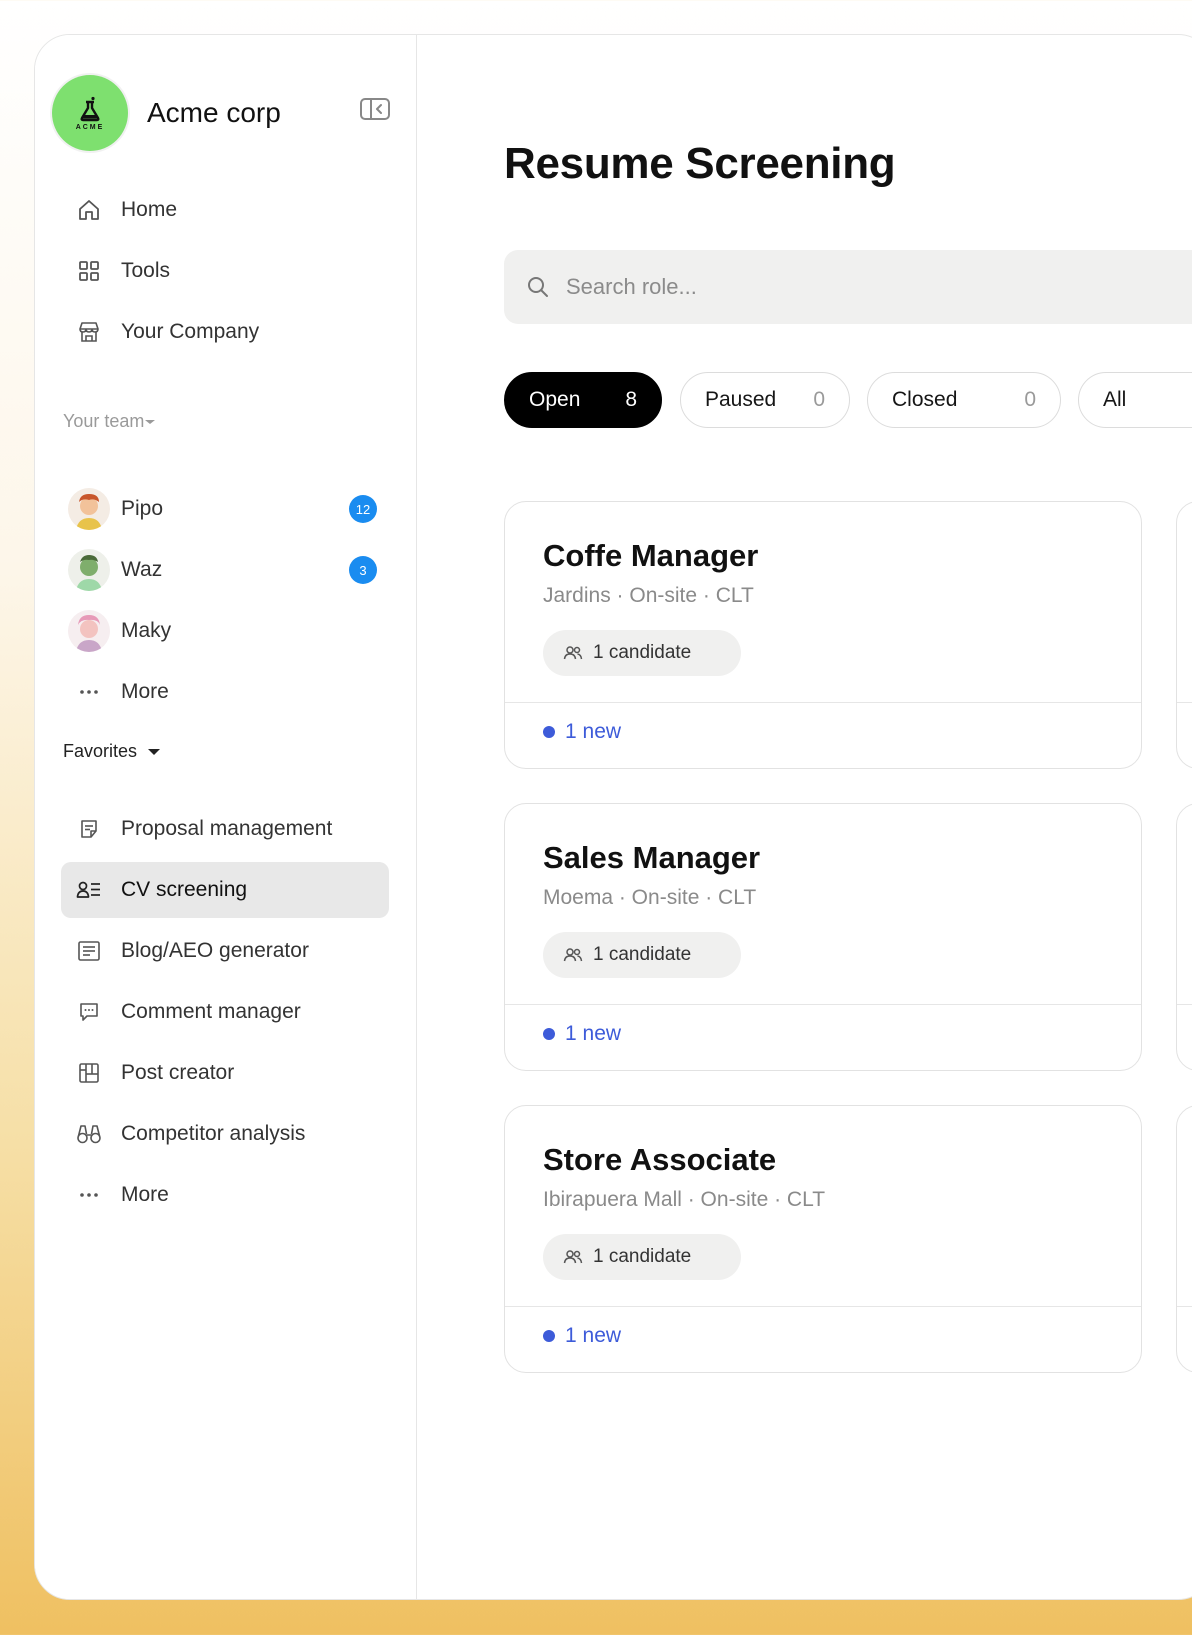 The height and width of the screenshot is (1635, 1192). What do you see at coordinates (90, 108) in the screenshot?
I see `flask-icon` at bounding box center [90, 108].